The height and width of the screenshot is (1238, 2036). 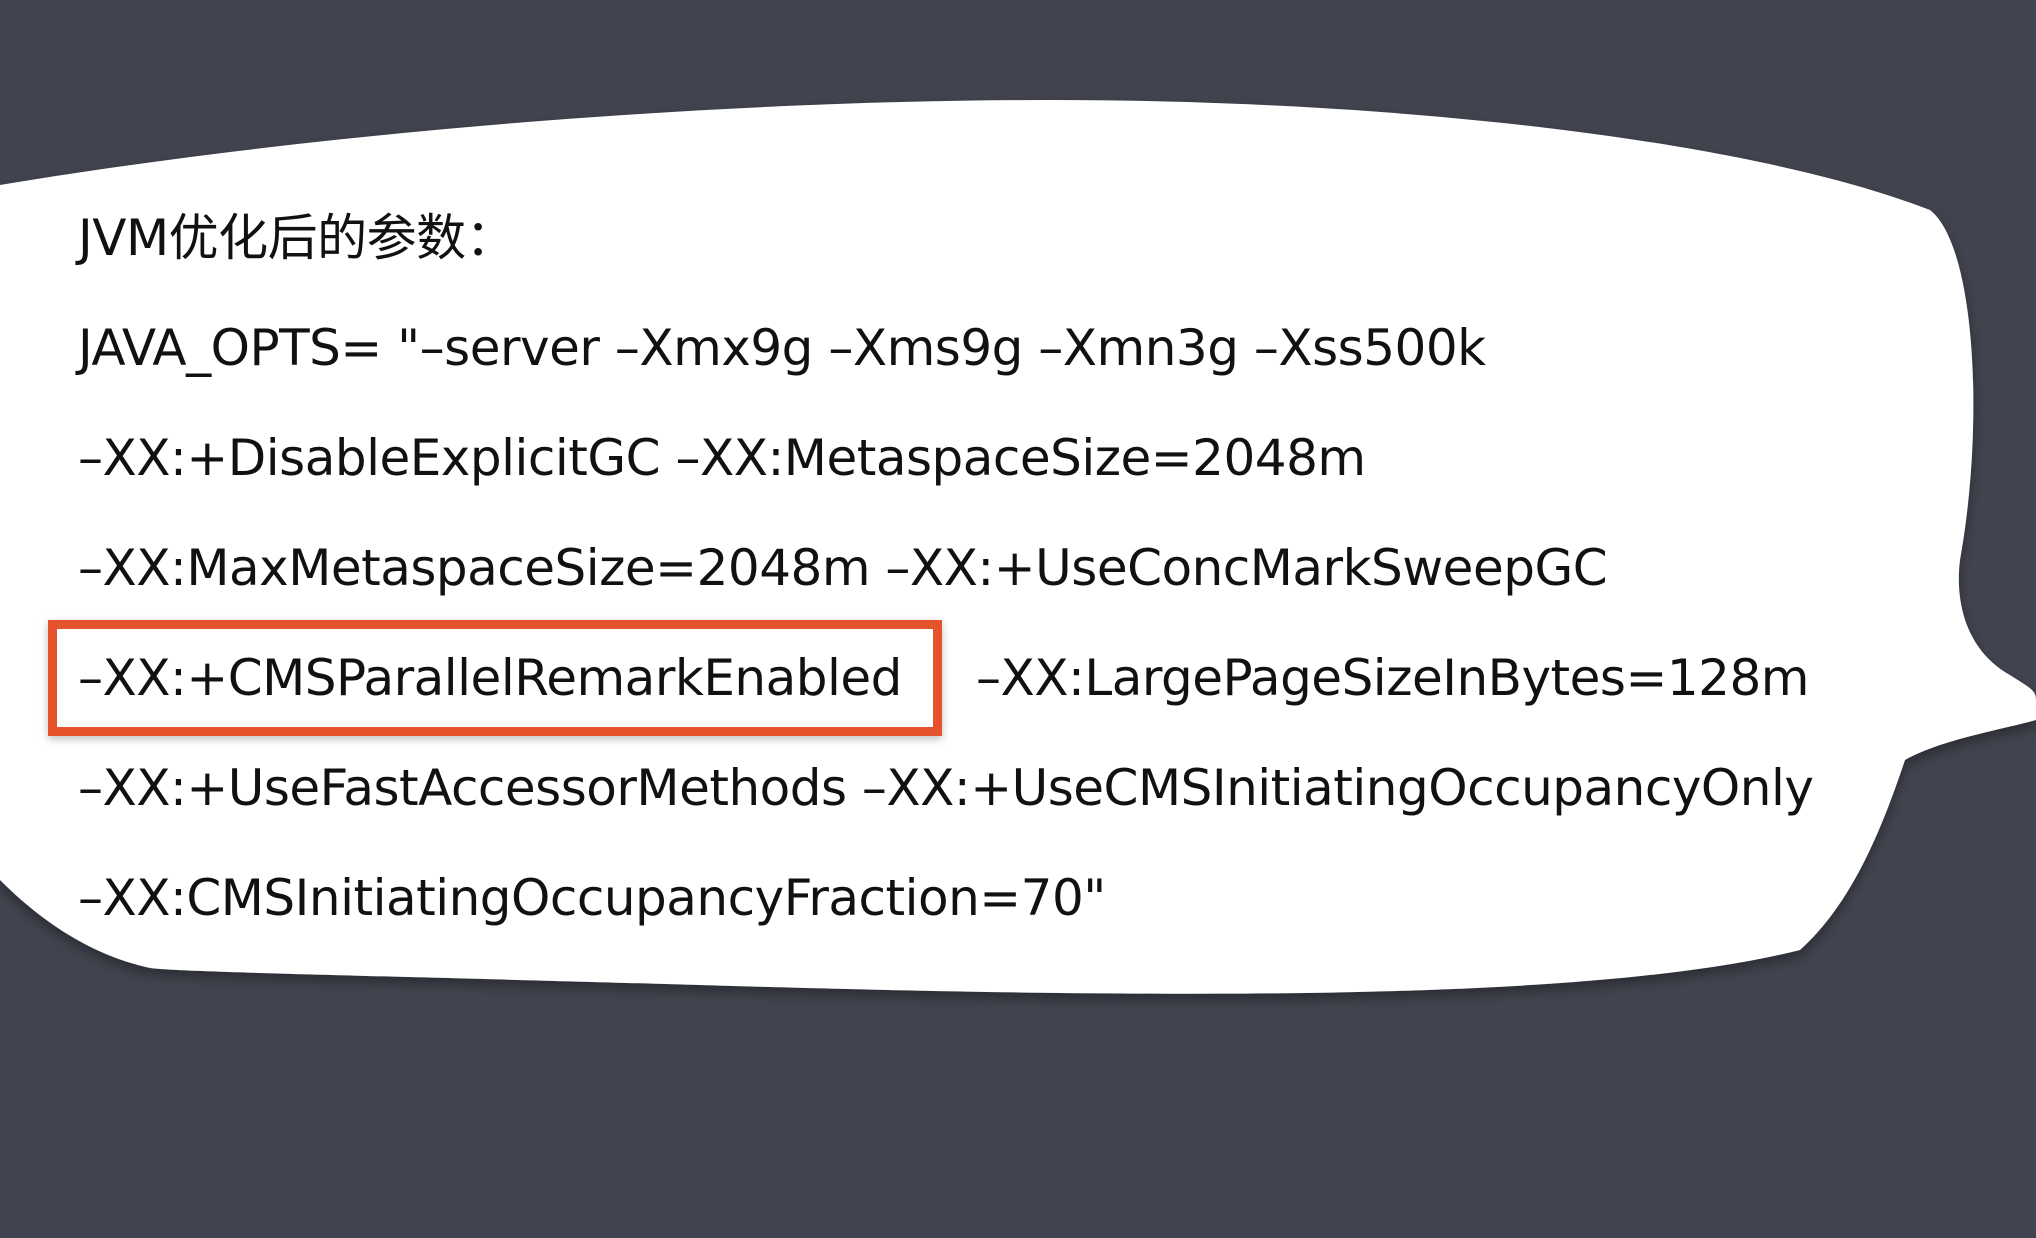 What do you see at coordinates (490, 678) in the screenshot?
I see `highlighted-flag: –XX:+CMSParallelRemarkEnabled` at bounding box center [490, 678].